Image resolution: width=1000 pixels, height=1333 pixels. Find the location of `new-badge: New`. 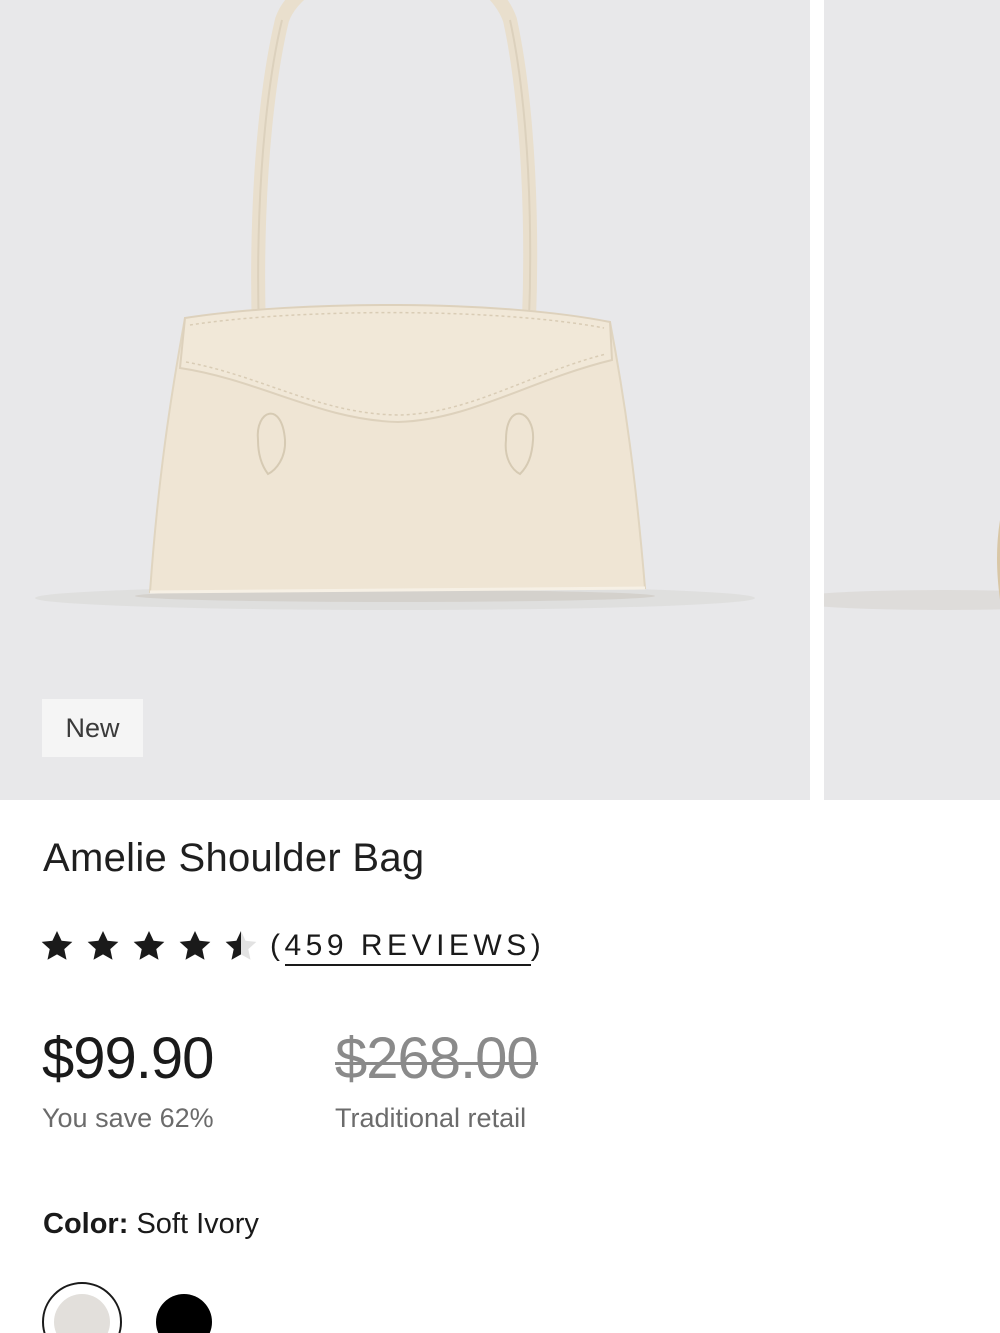

new-badge: New is located at coordinates (92, 728).